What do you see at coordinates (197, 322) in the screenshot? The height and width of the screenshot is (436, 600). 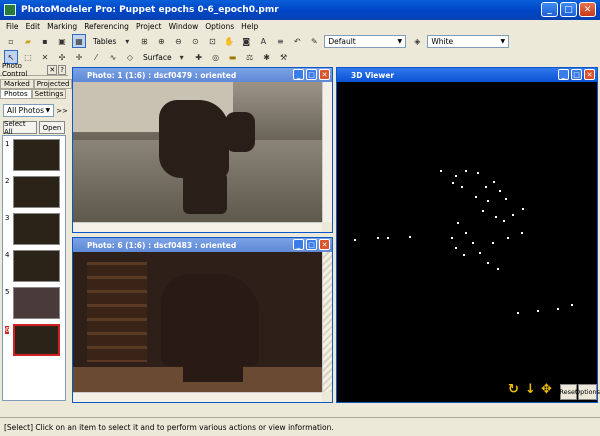 I see `photo-6-image` at bounding box center [197, 322].